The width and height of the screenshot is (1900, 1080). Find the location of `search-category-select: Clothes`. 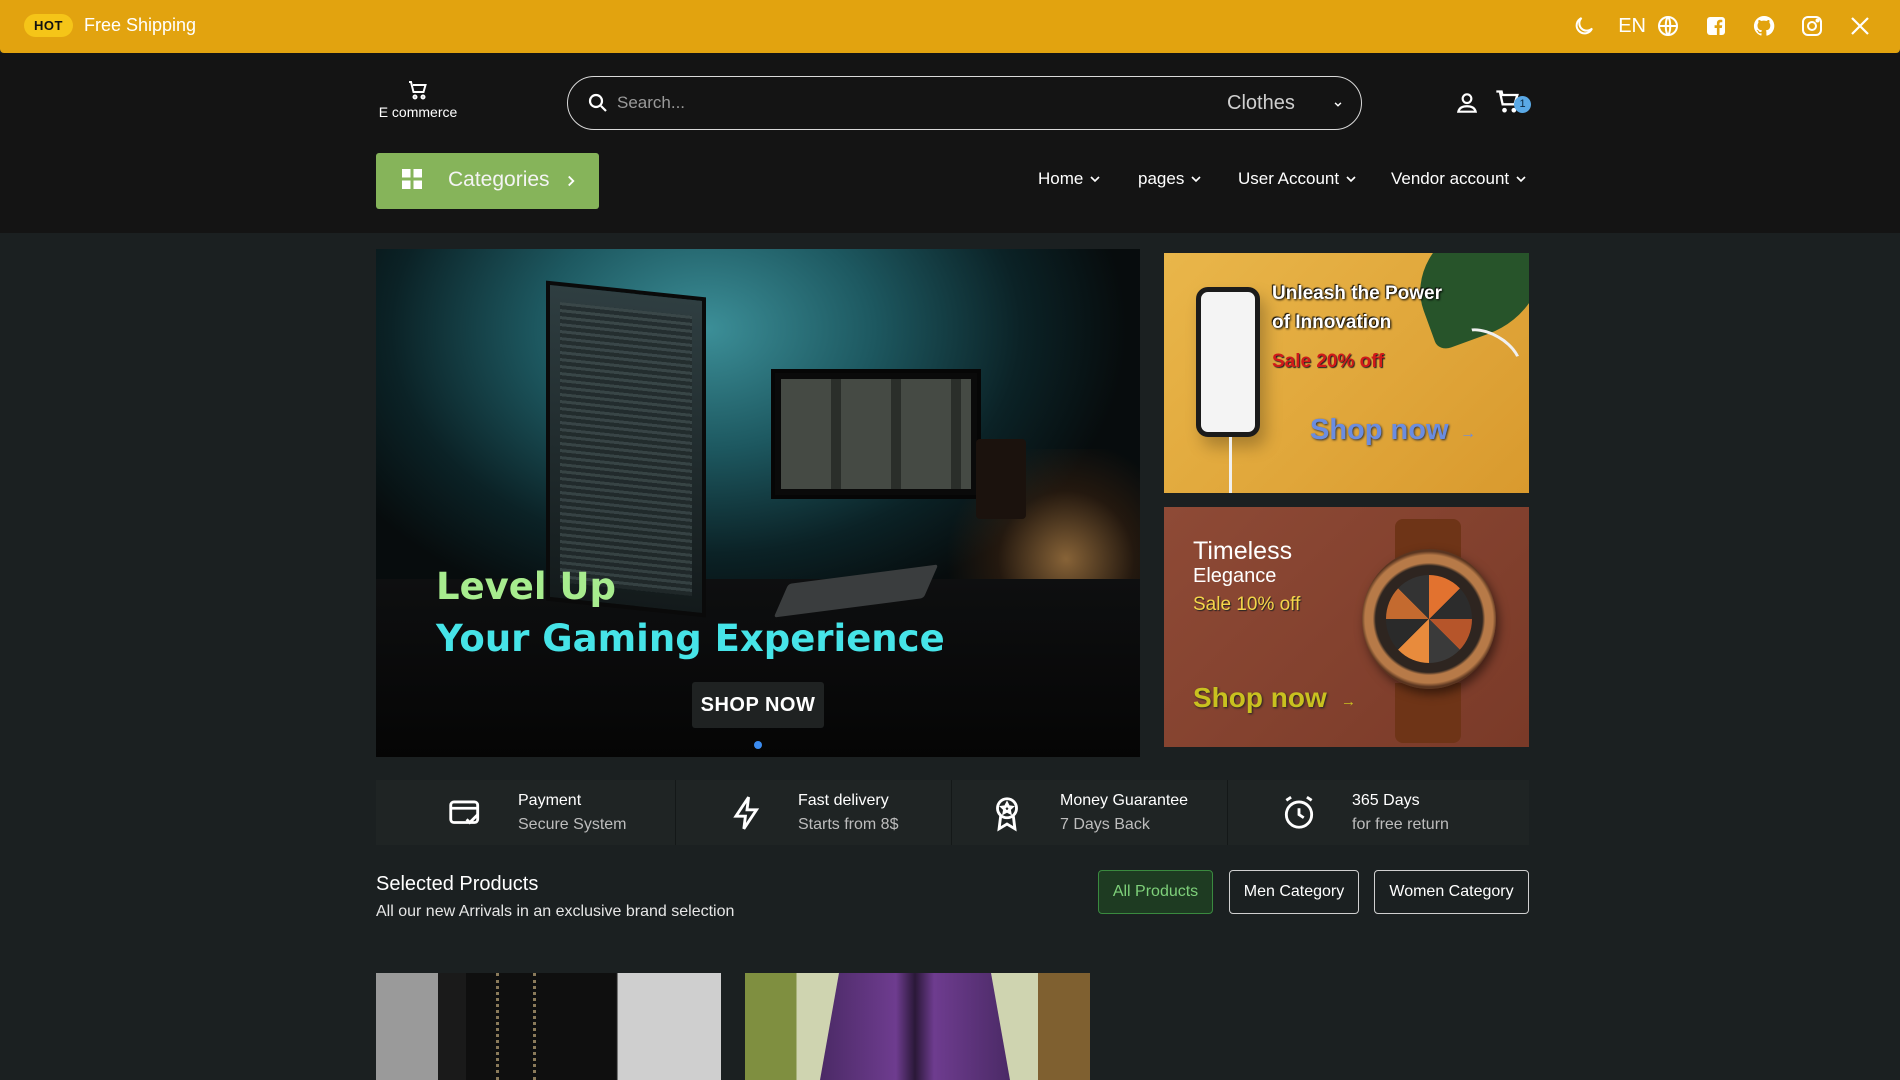

search-category-select: Clothes is located at coordinates (1261, 103).